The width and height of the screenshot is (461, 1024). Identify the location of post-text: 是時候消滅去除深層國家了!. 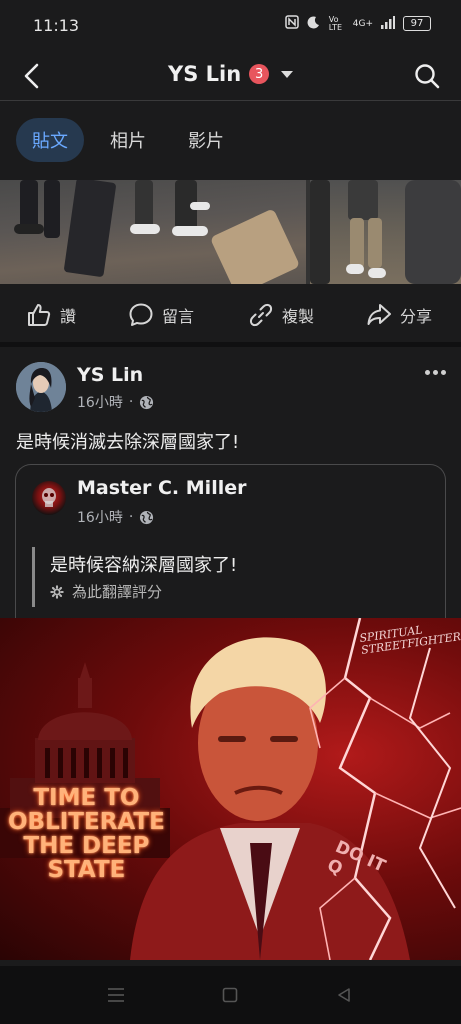
(128, 442).